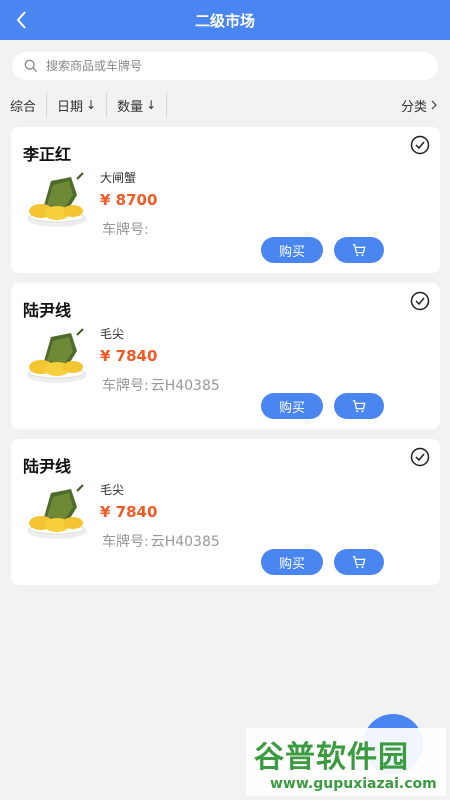 The height and width of the screenshot is (800, 450). I want to click on filter-comprehensive: 综合, so click(24, 105).